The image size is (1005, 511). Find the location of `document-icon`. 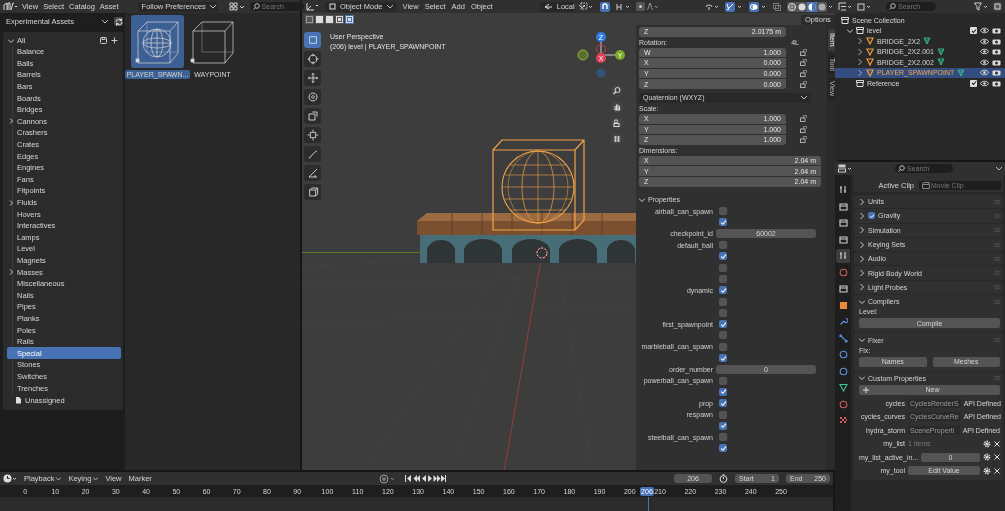

document-icon is located at coordinates (18, 400).